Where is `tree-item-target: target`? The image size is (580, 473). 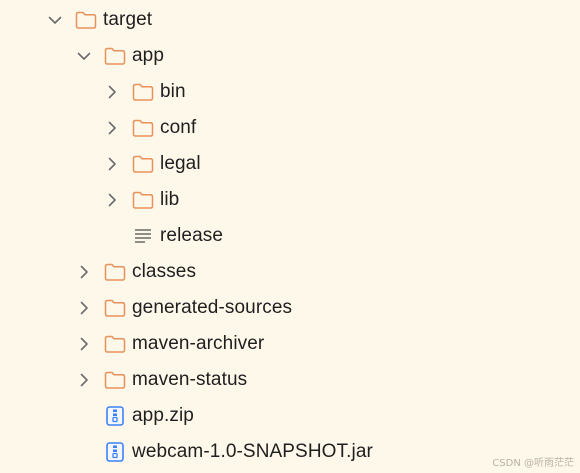
tree-item-target: target is located at coordinates (290, 20).